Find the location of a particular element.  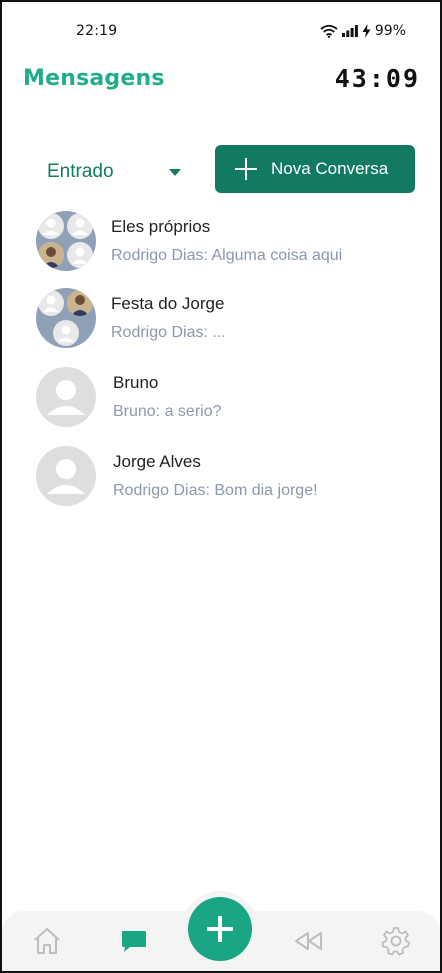

battery-percent: 99% is located at coordinates (390, 31).